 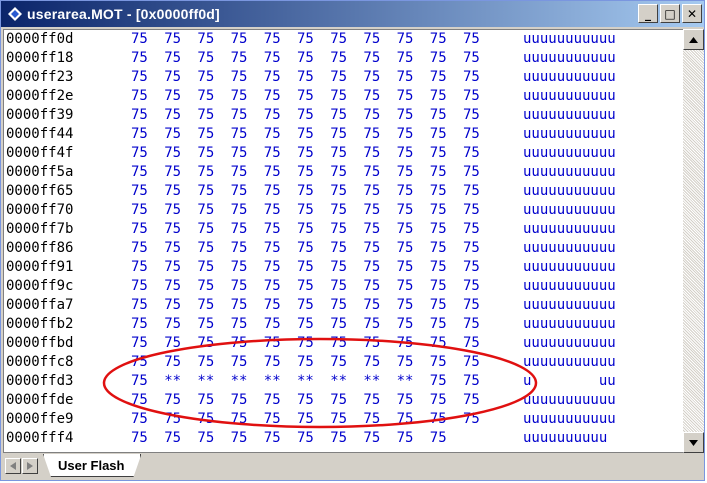 I want to click on tab-next-button, so click(x=30, y=466).